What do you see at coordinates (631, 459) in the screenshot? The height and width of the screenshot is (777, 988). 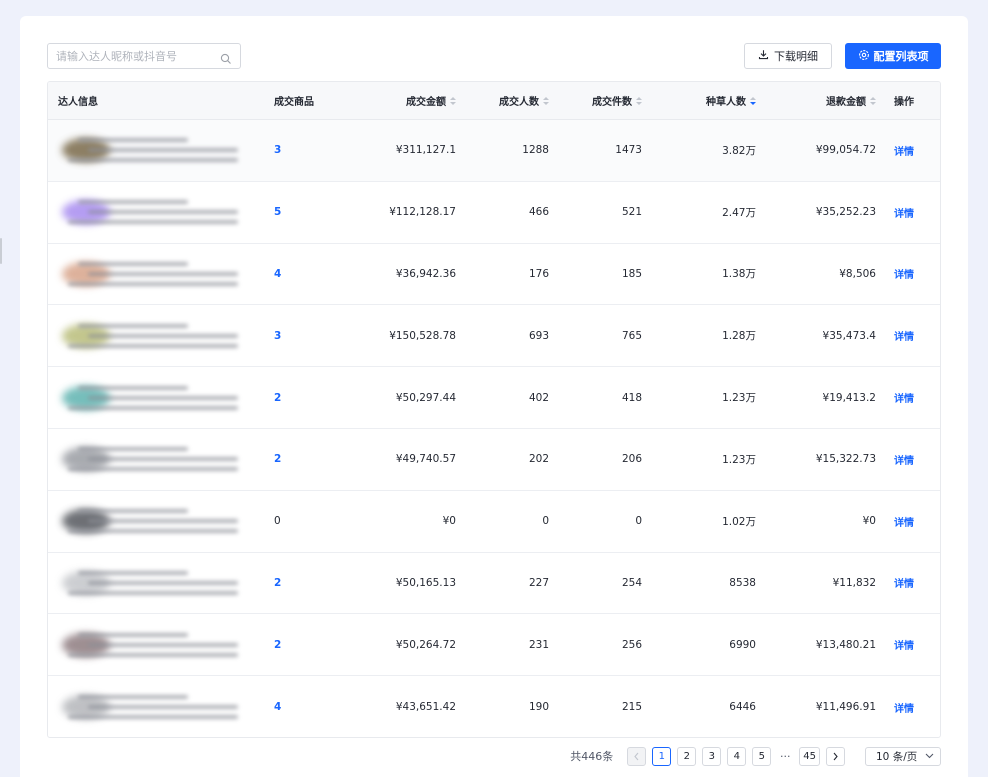 I see `item-count: 206` at bounding box center [631, 459].